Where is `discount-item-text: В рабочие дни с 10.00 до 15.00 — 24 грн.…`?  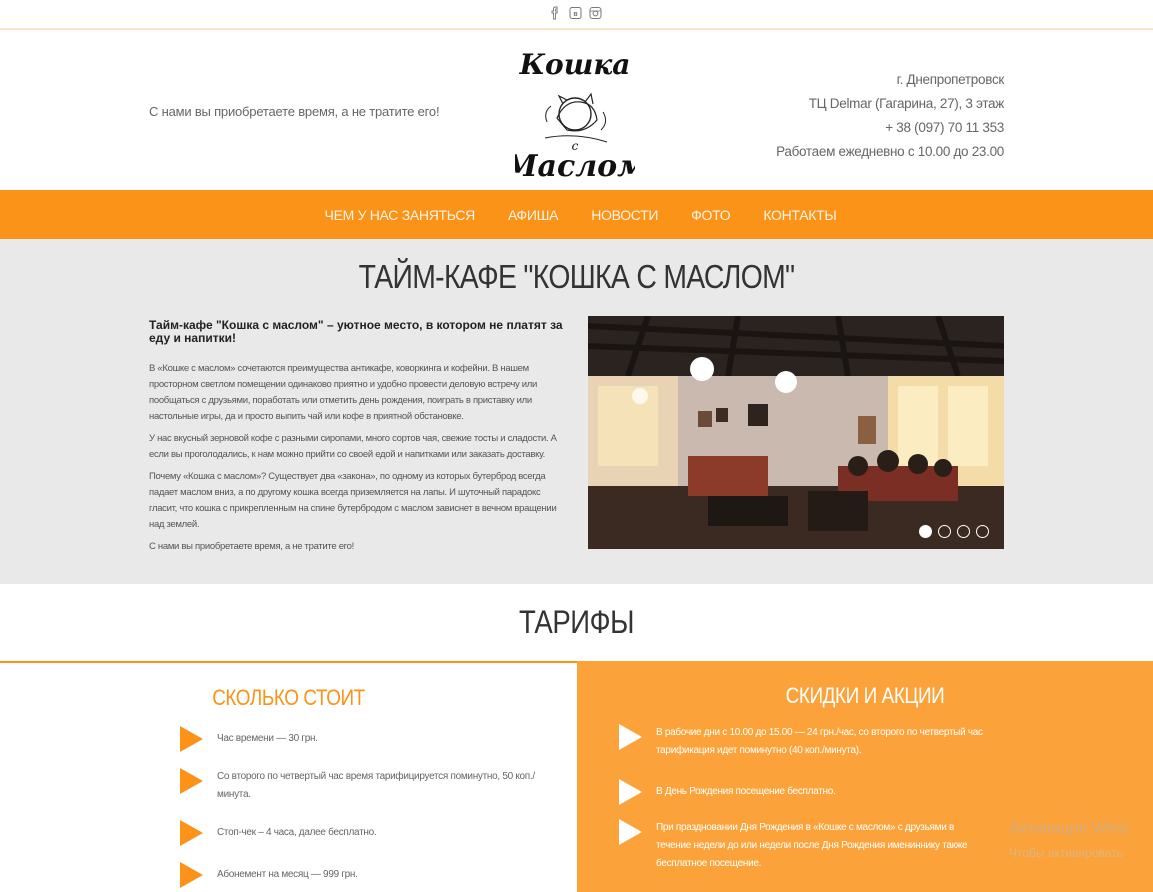
discount-item-text: В рабочие дни с 10.00 до 15.00 — 24 грн.… is located at coordinates (819, 741).